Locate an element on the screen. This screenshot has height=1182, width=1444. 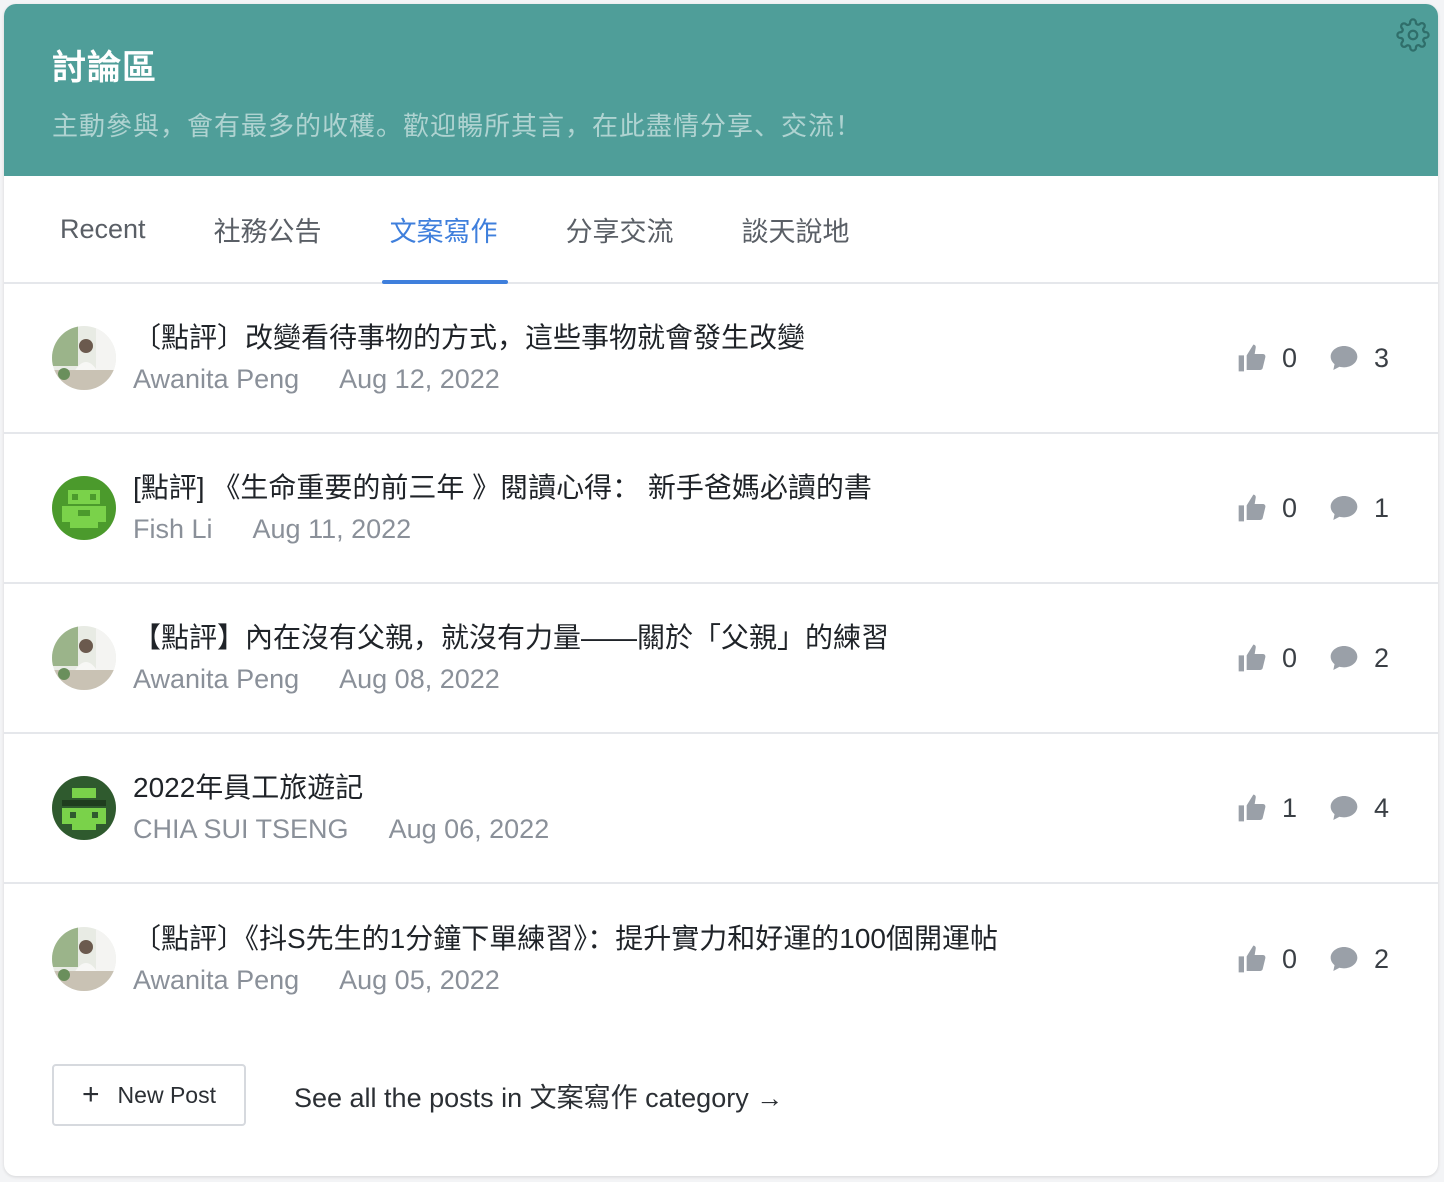
post-title: 〔點評〕改變看待事物的方式，這些事物就會發生改變 is located at coordinates (469, 338).